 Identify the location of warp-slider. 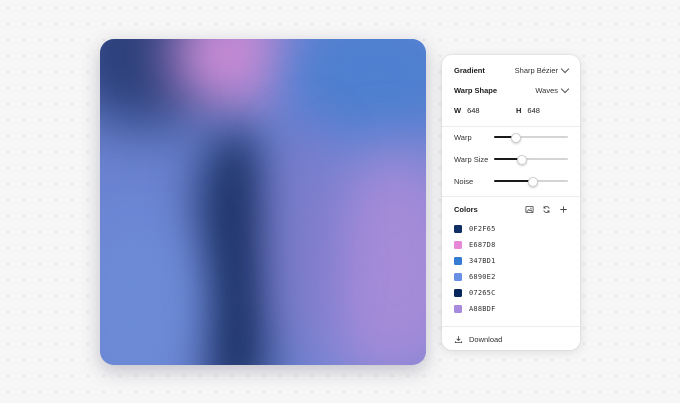
(531, 138).